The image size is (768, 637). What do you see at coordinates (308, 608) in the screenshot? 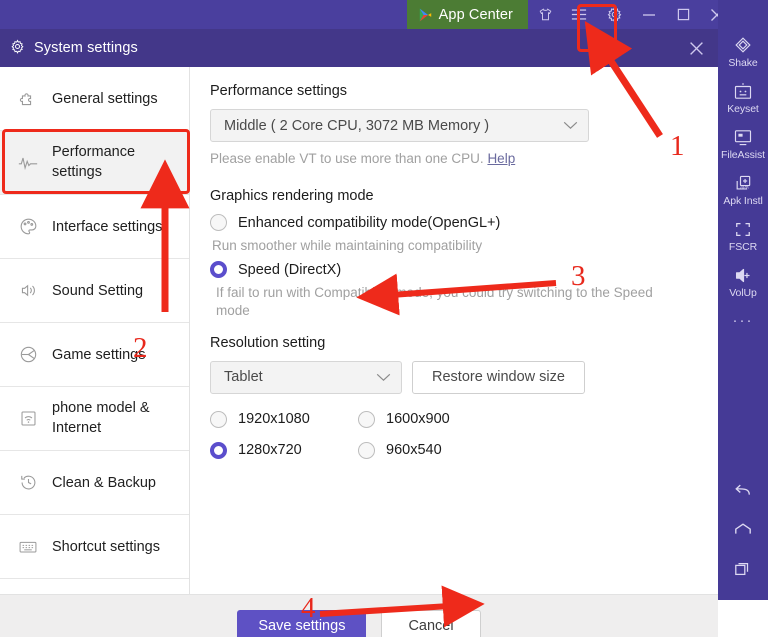
I see `annotation-number-4: 4` at bounding box center [308, 608].